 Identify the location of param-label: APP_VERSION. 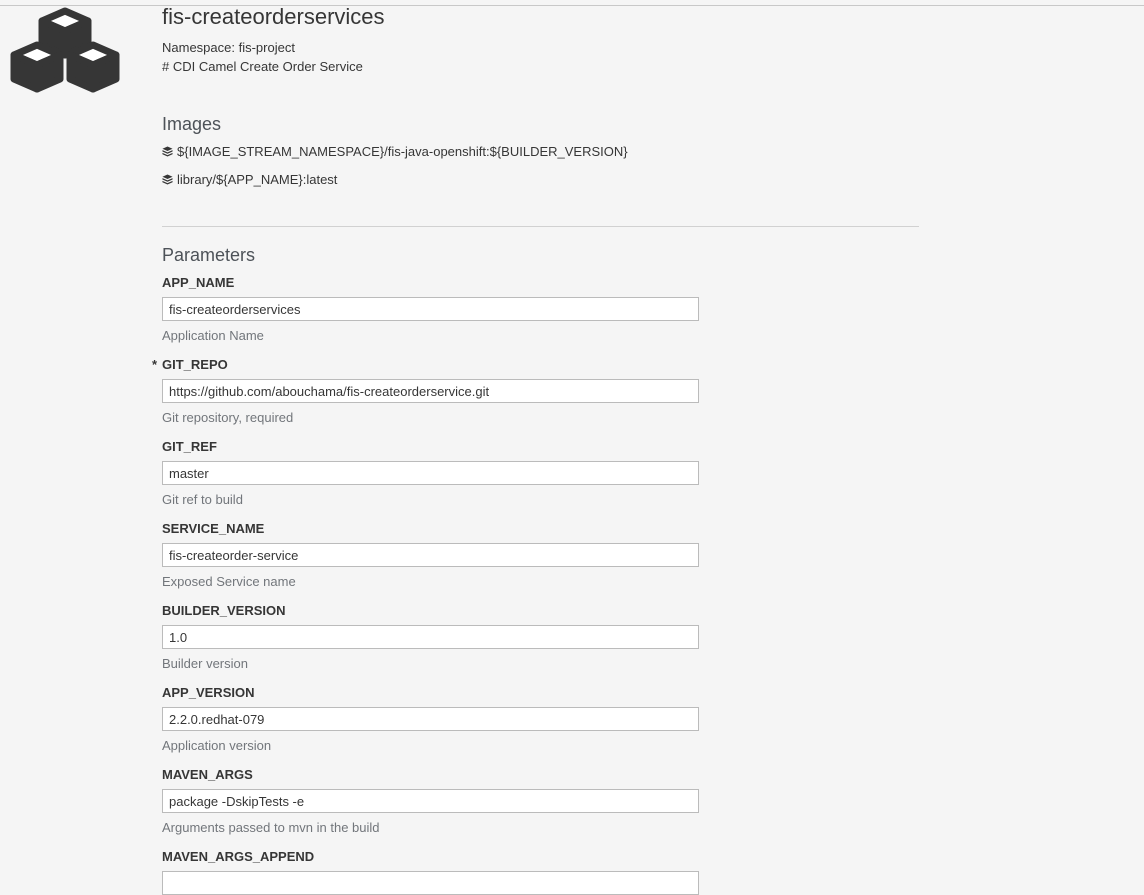
(208, 692).